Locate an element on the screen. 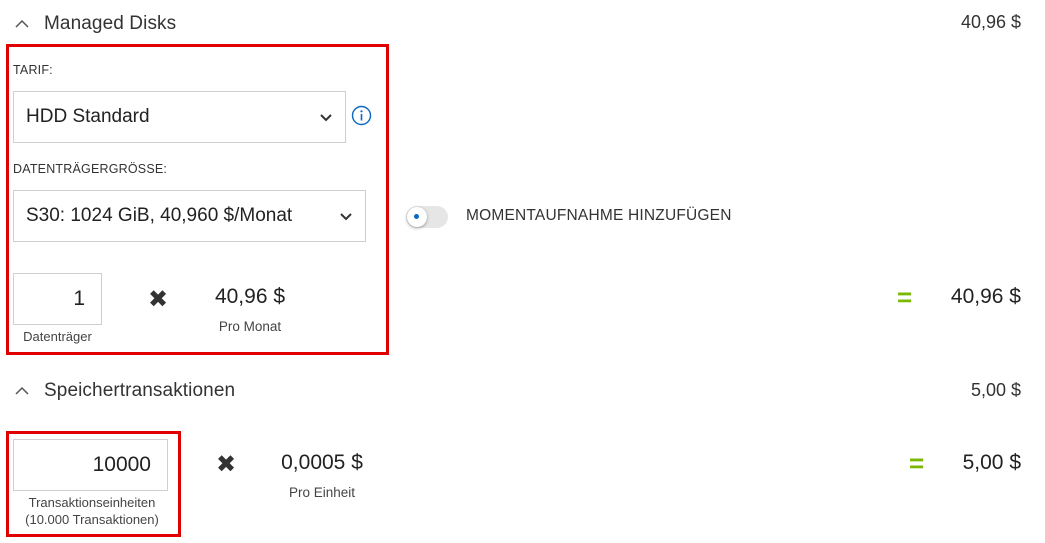 The height and width of the screenshot is (543, 1045). snapshot-toggle-dot is located at coordinates (416, 216).